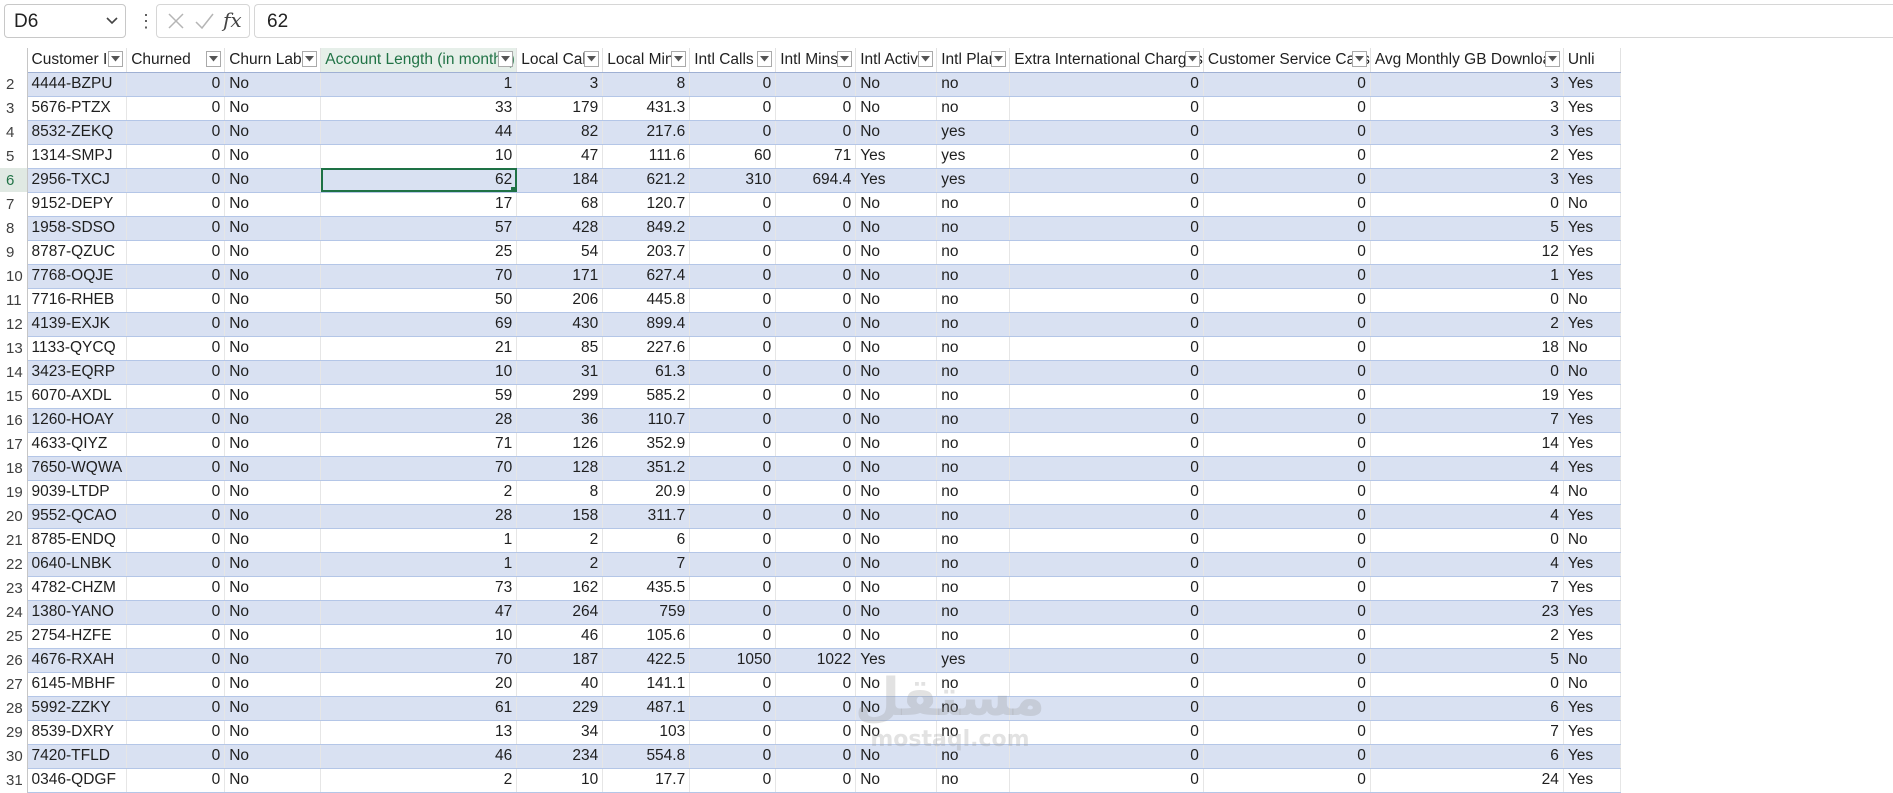 This screenshot has height=793, width=1893. I want to click on table-cell: 554.8, so click(646, 756).